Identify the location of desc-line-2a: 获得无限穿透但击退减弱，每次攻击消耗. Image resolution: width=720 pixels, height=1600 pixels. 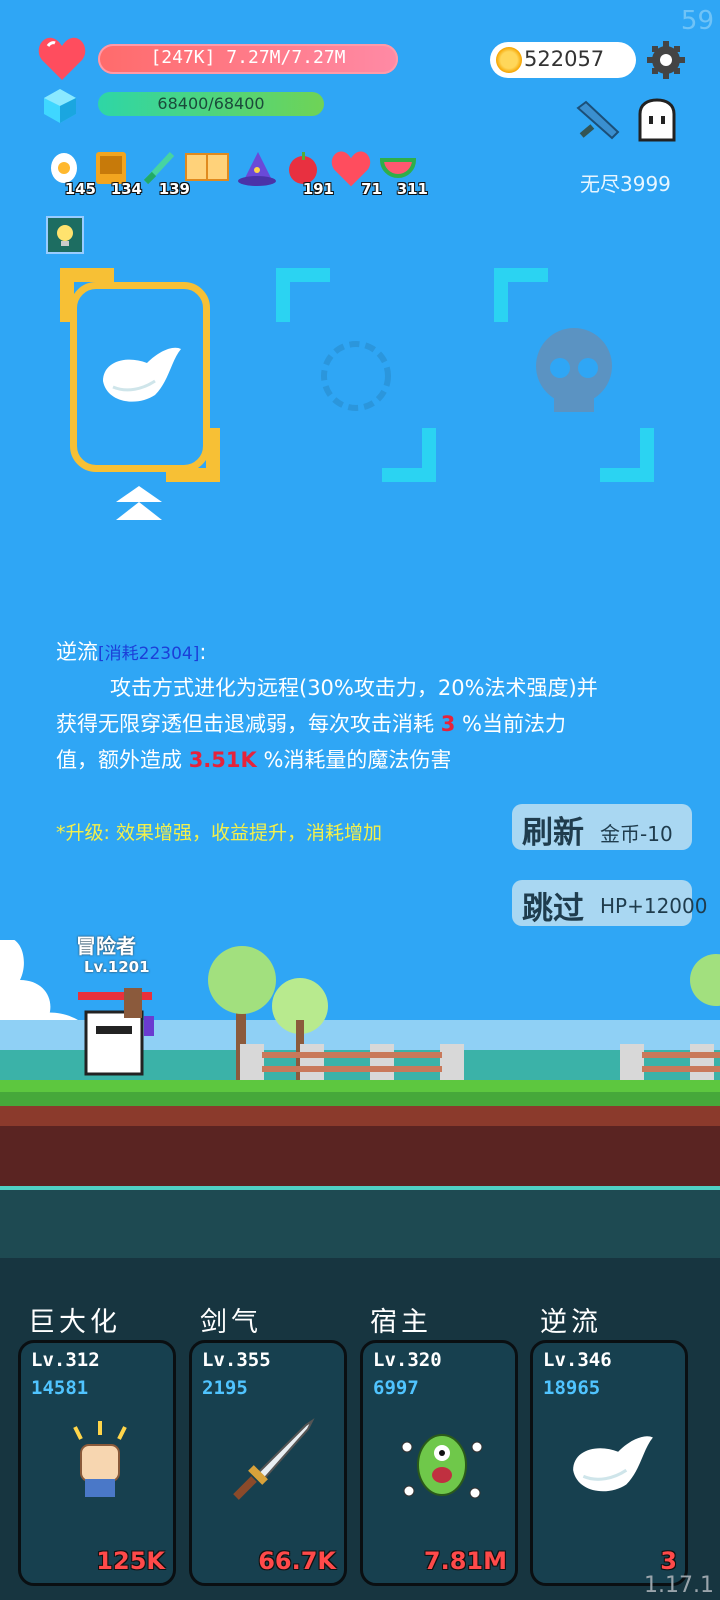
(245, 724).